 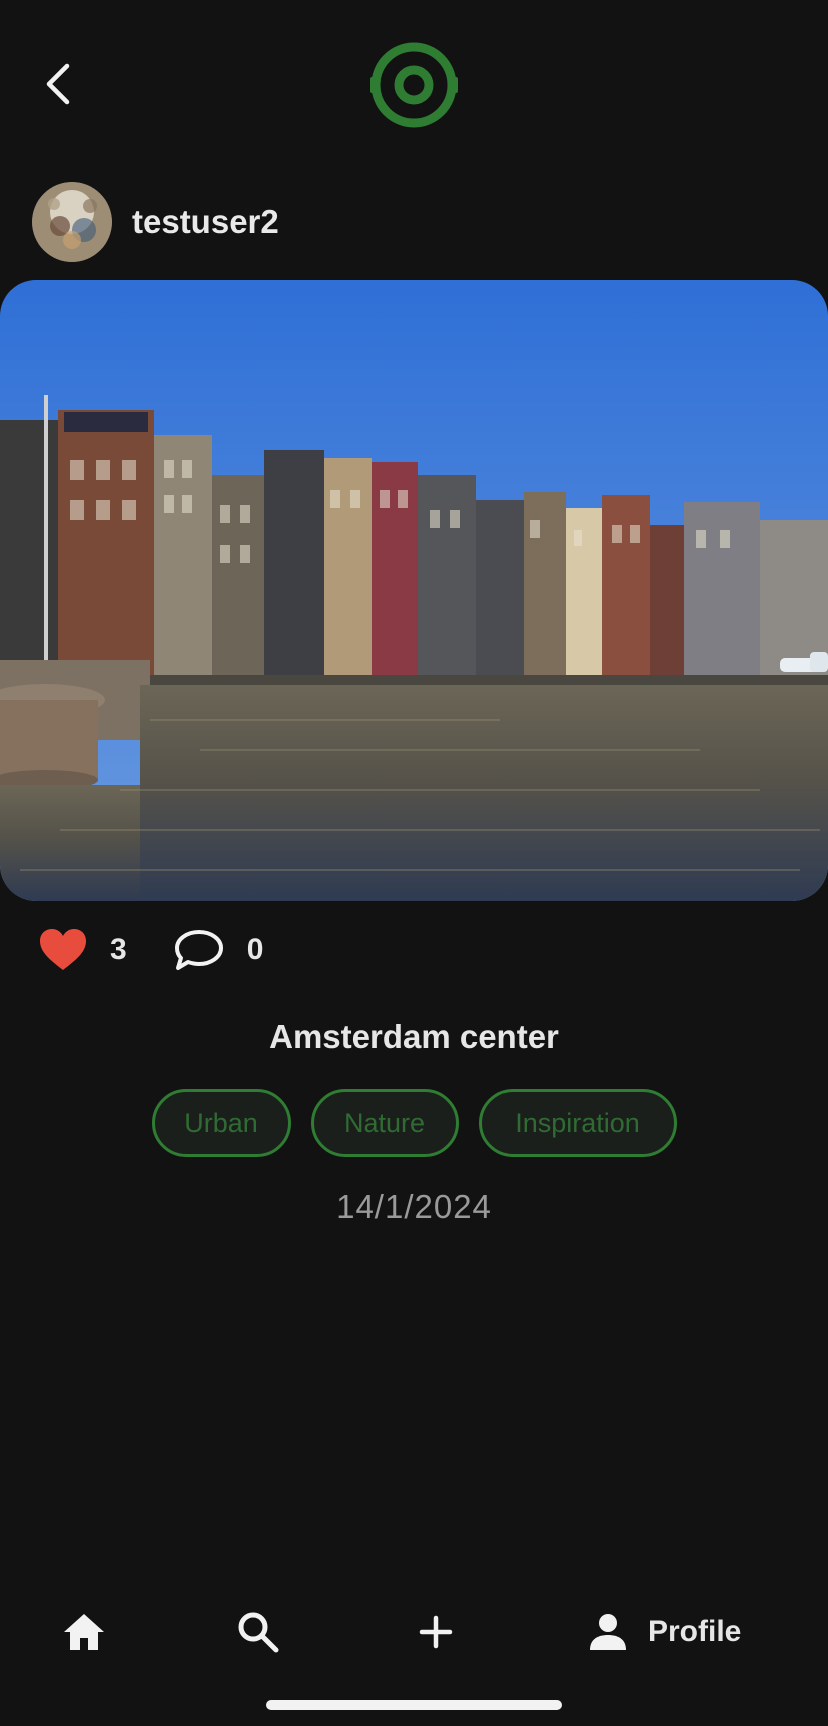 What do you see at coordinates (72, 222) in the screenshot?
I see `avatar` at bounding box center [72, 222].